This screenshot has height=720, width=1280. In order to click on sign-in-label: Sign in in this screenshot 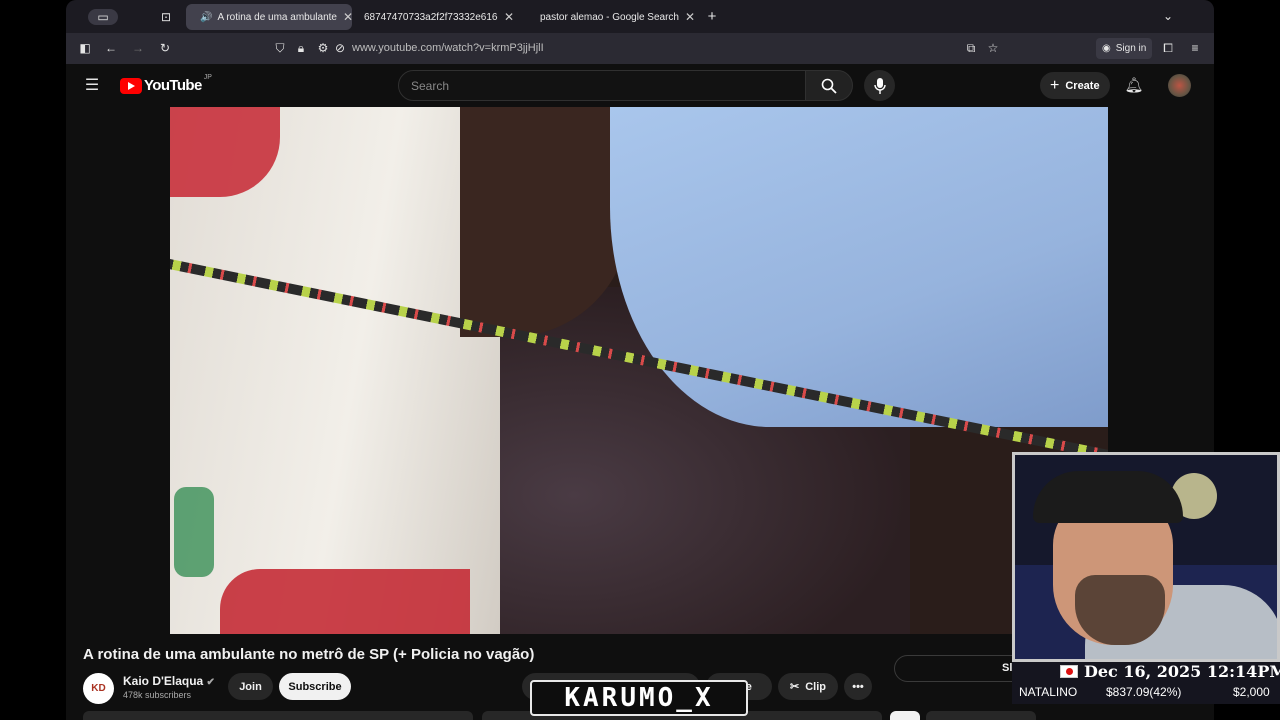, I will do `click(1131, 48)`.